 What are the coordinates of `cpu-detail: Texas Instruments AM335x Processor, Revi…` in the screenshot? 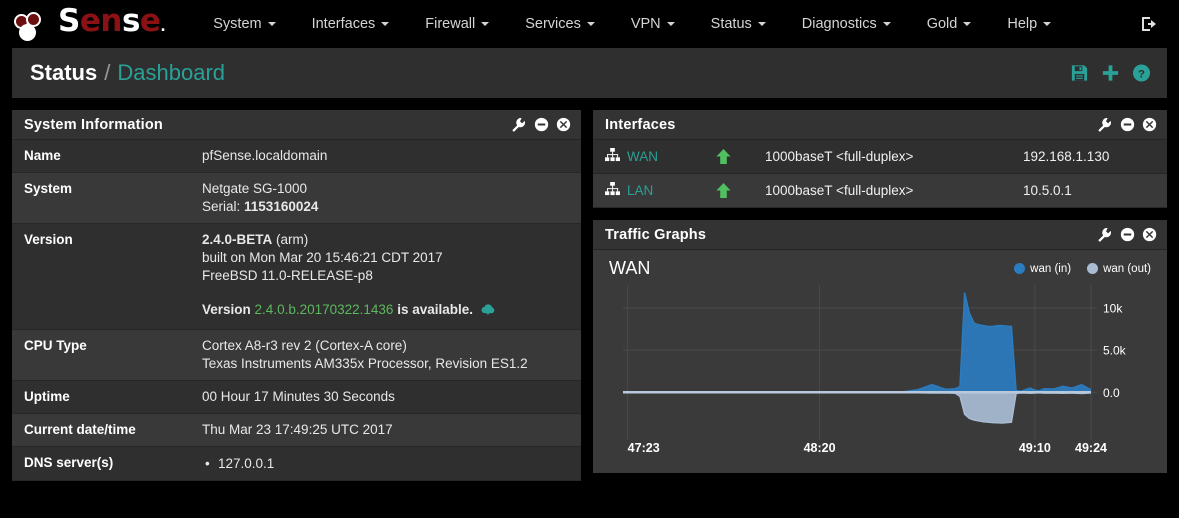 It's located at (365, 363).